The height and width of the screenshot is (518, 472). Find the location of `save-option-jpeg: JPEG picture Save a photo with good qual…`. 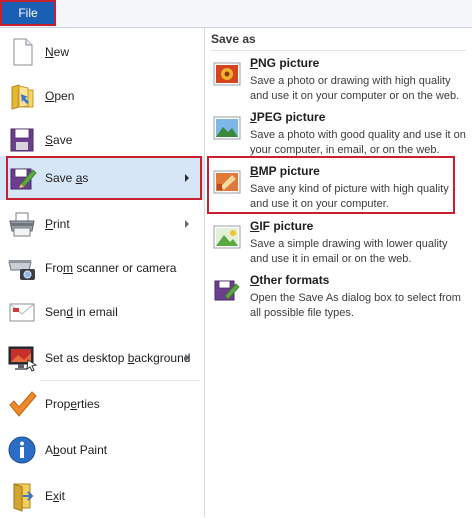

save-option-jpeg: JPEG picture Save a photo with good qual… is located at coordinates (338, 137).